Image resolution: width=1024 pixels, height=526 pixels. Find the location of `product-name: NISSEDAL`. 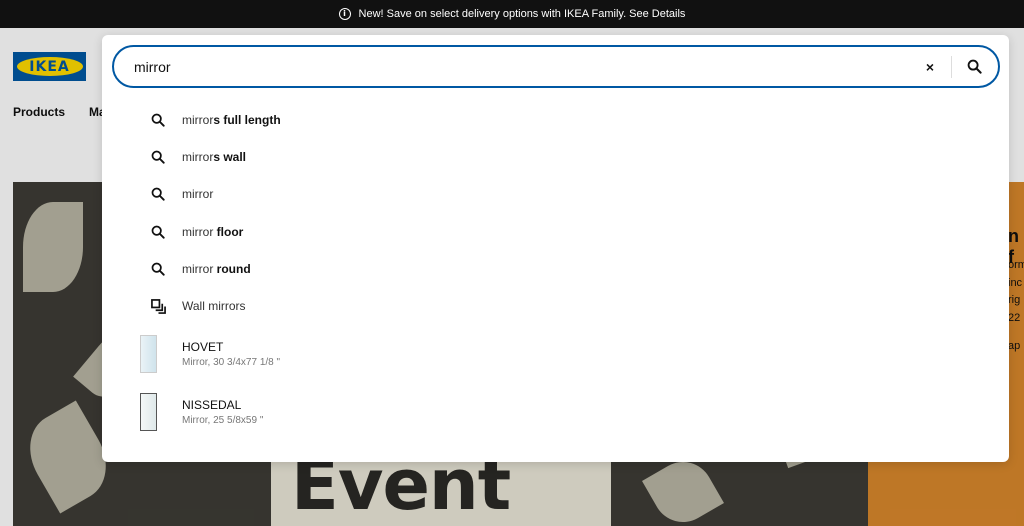

product-name: NISSEDAL is located at coordinates (212, 405).